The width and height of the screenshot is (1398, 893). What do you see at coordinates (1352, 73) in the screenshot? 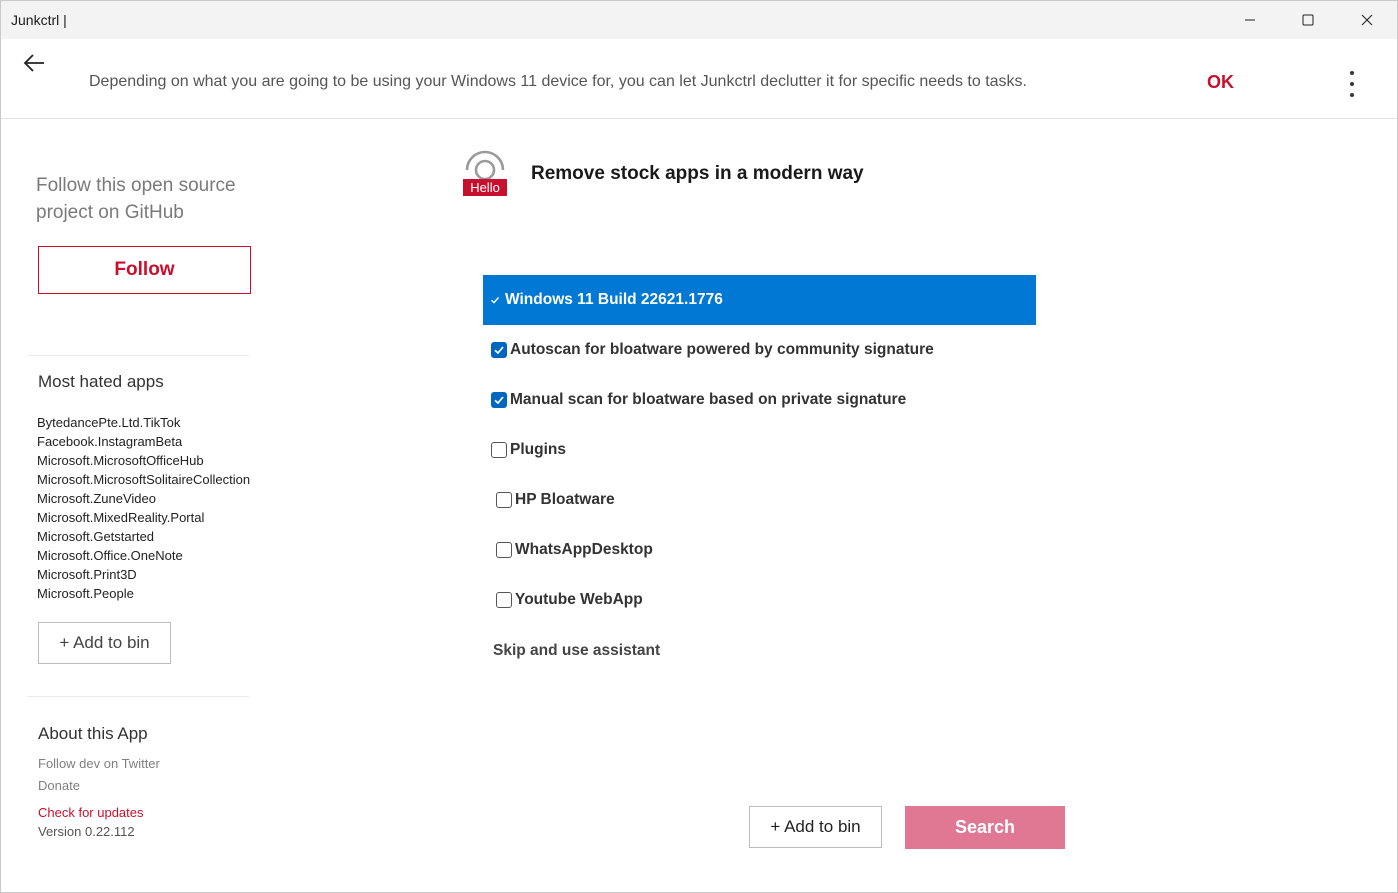
I see `more-dots-icon` at bounding box center [1352, 73].